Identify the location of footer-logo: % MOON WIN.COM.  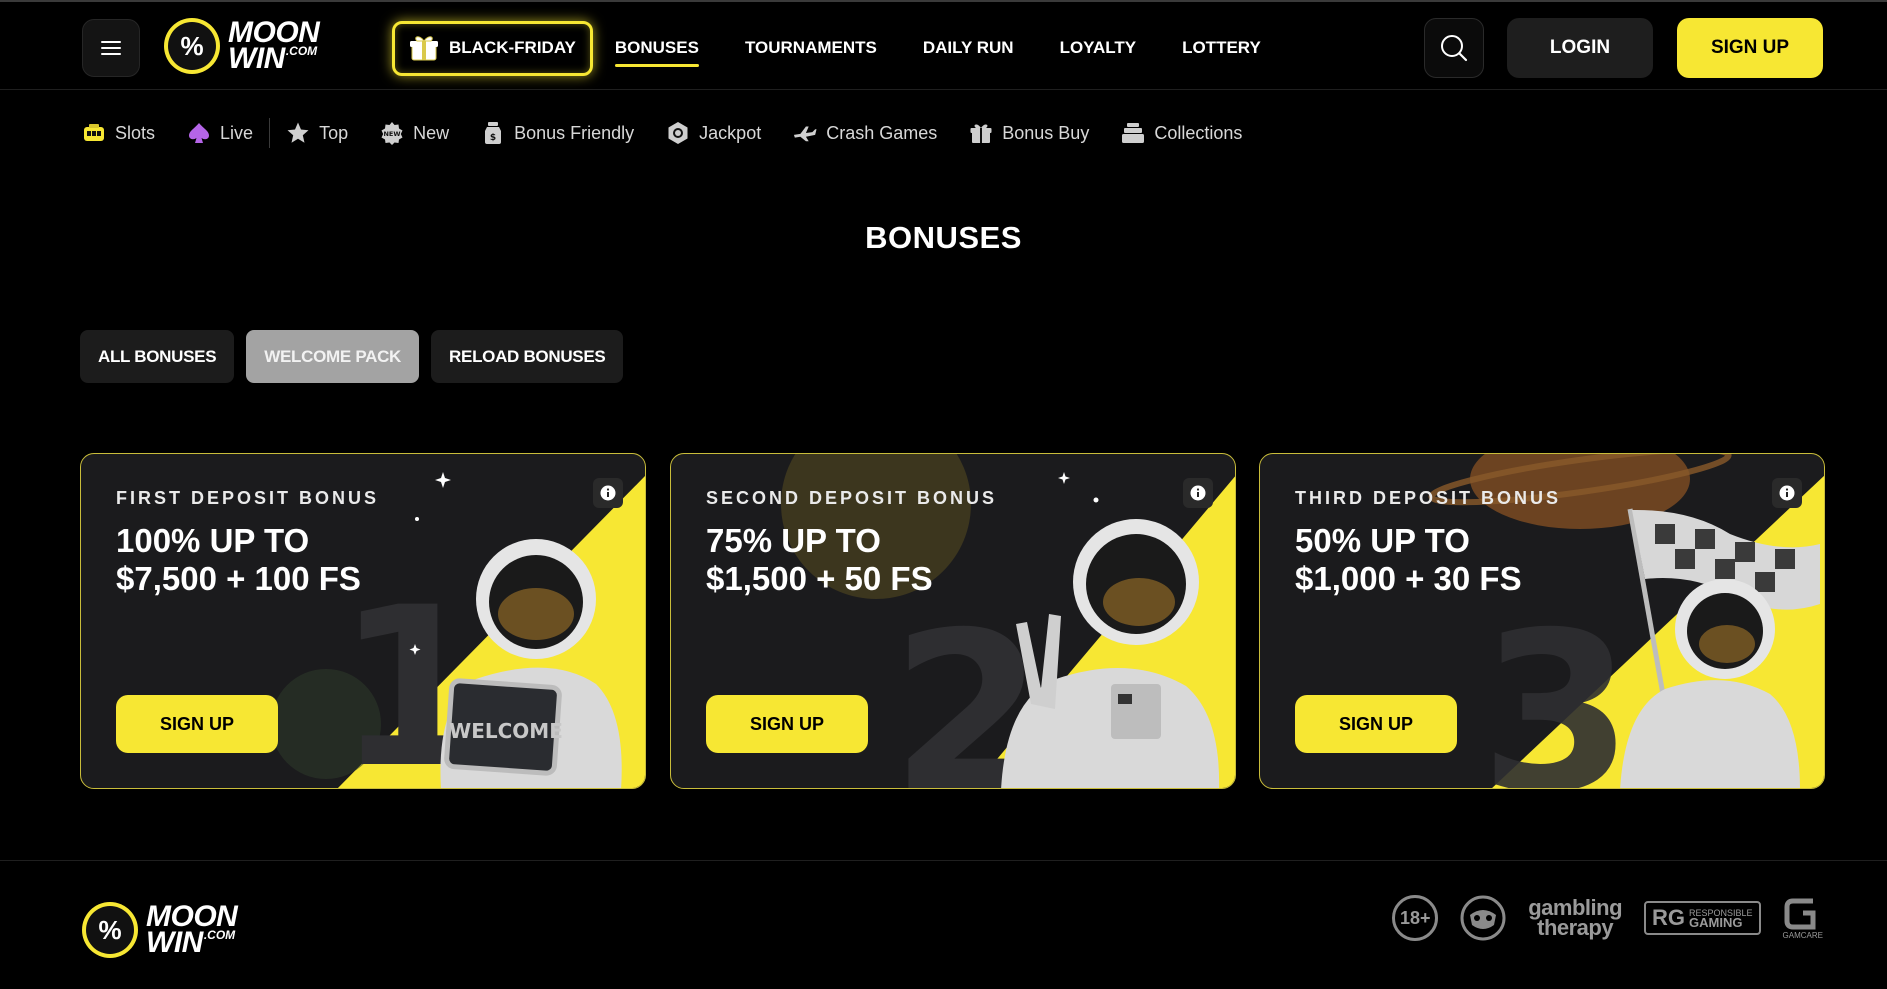
(160, 929).